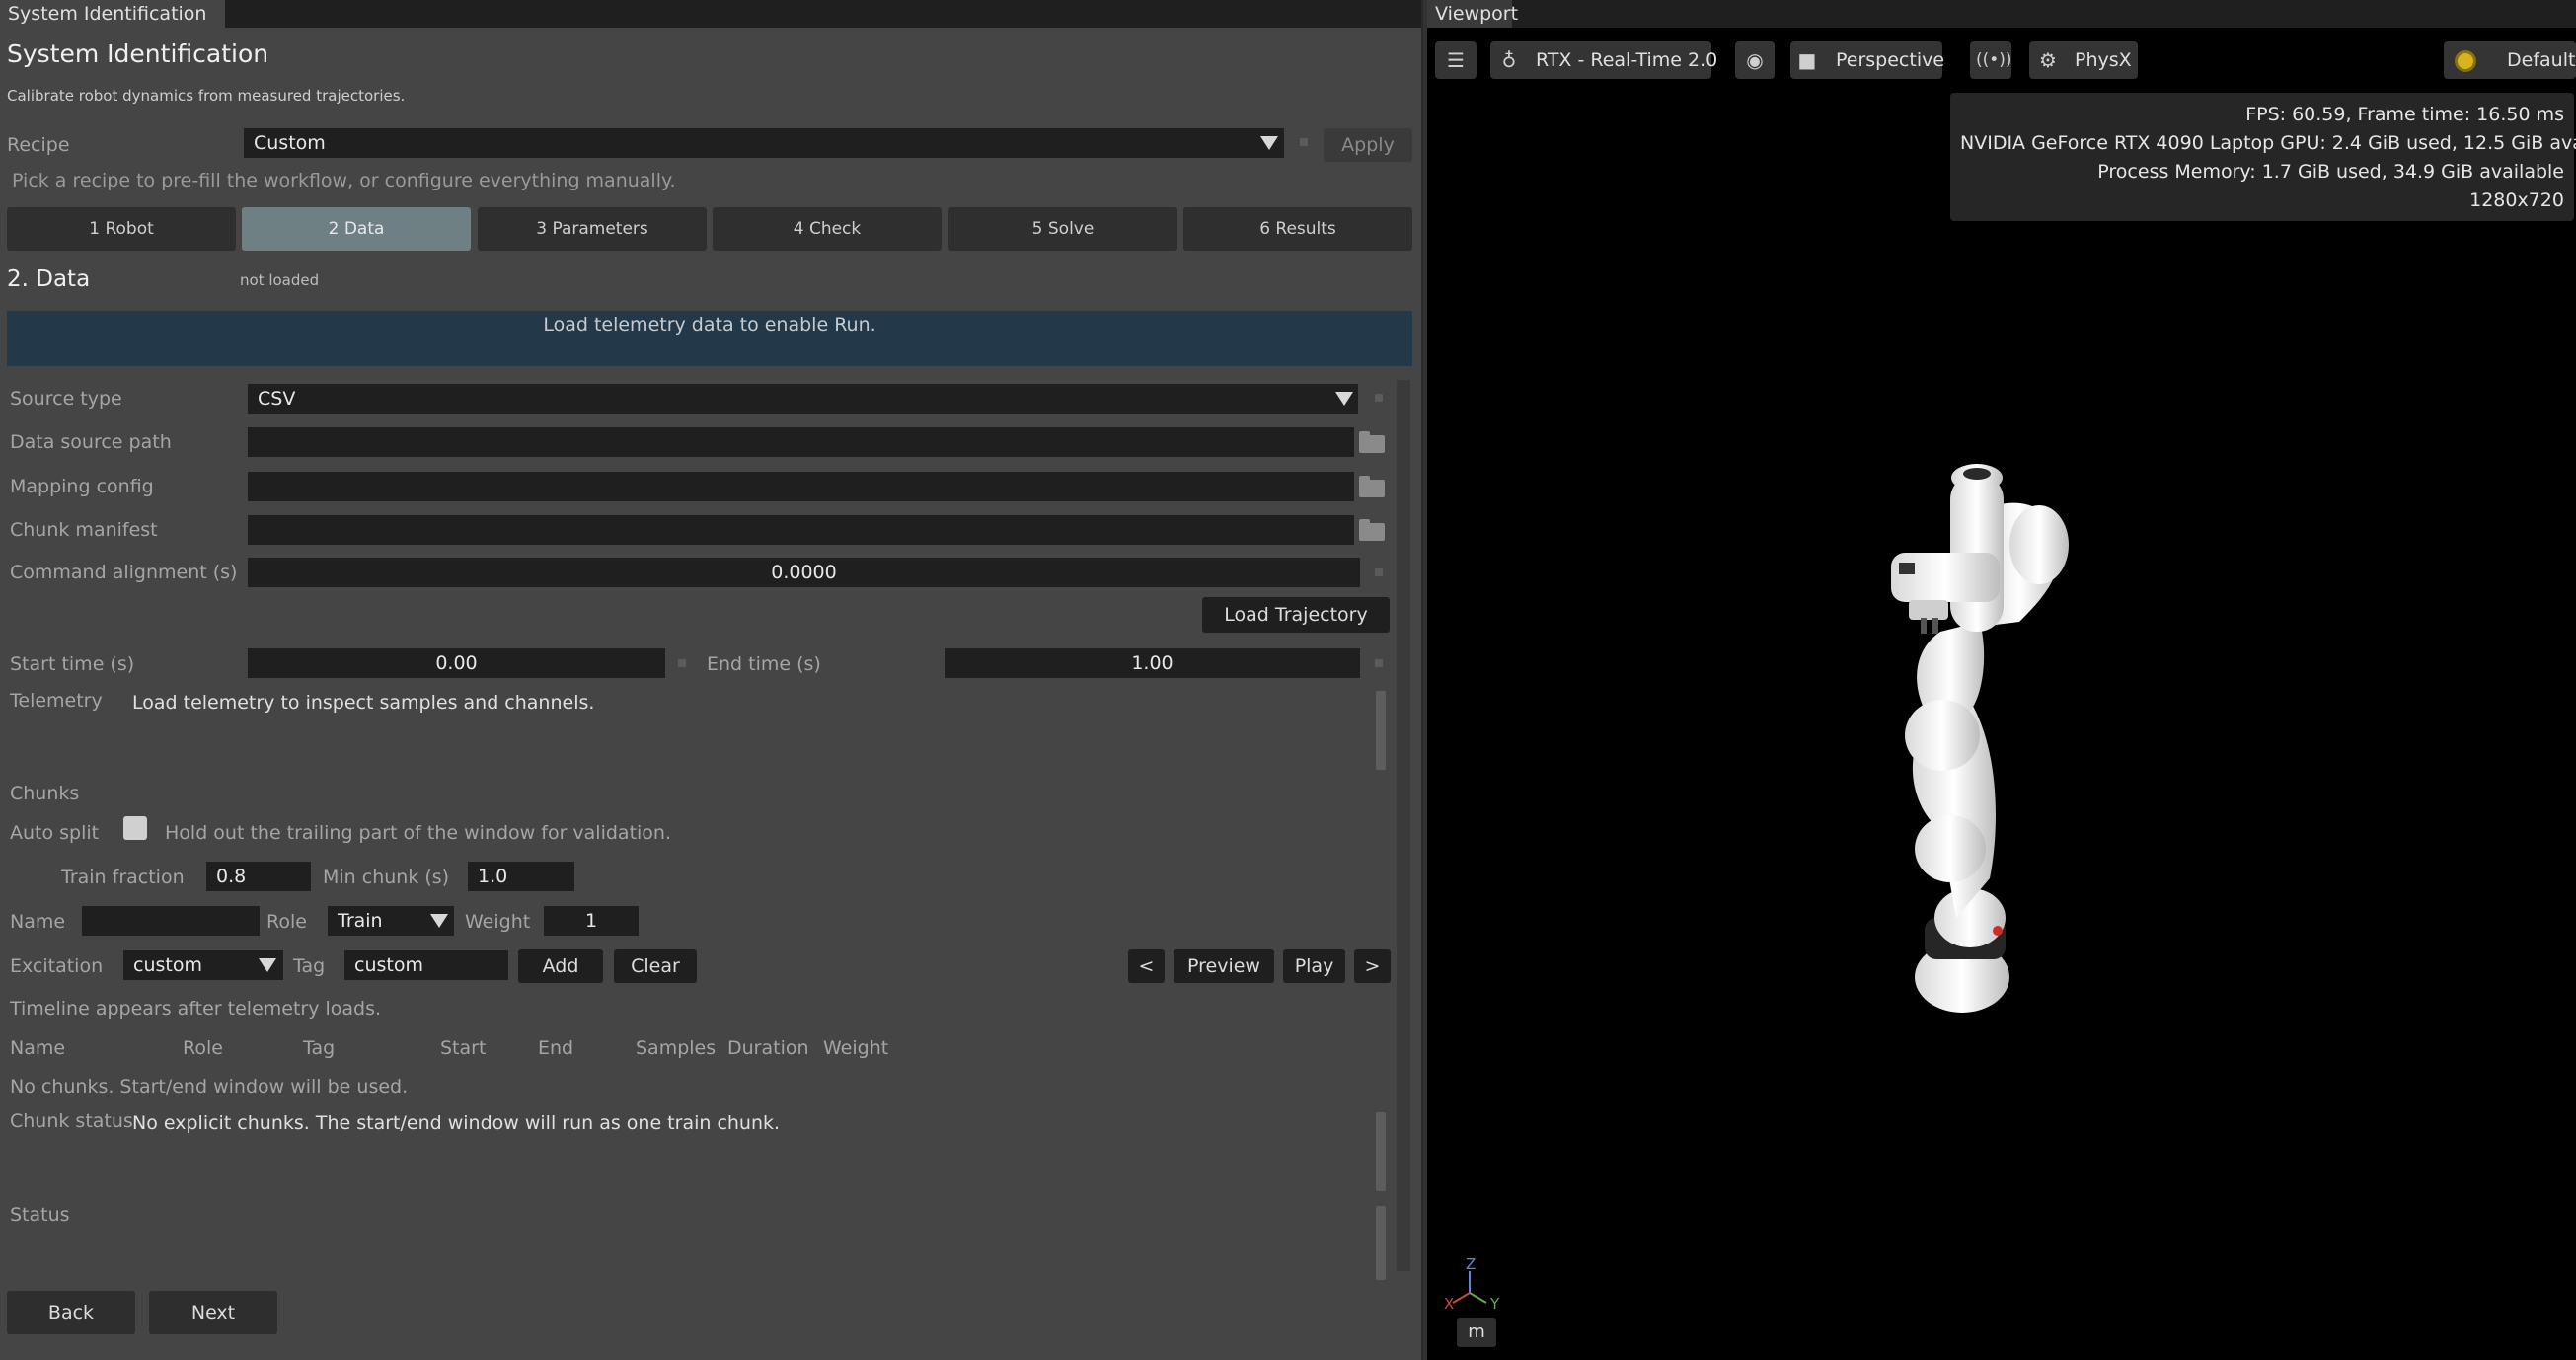 This screenshot has height=1360, width=2576. I want to click on panel-scroll-track, so click(1404, 825).